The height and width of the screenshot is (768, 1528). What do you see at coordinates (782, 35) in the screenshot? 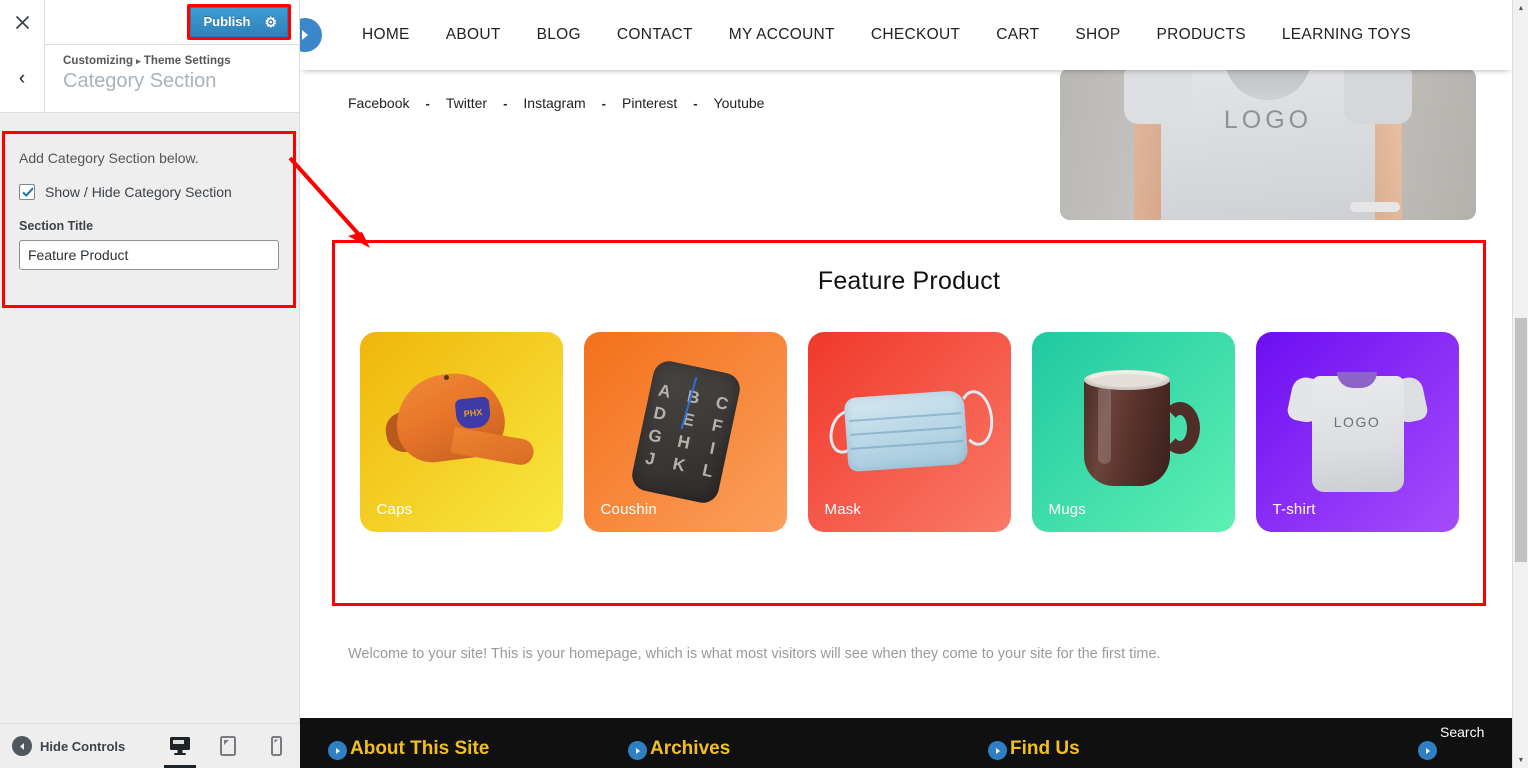
I see `nav-item-my-account: MY ACCOUNT` at bounding box center [782, 35].